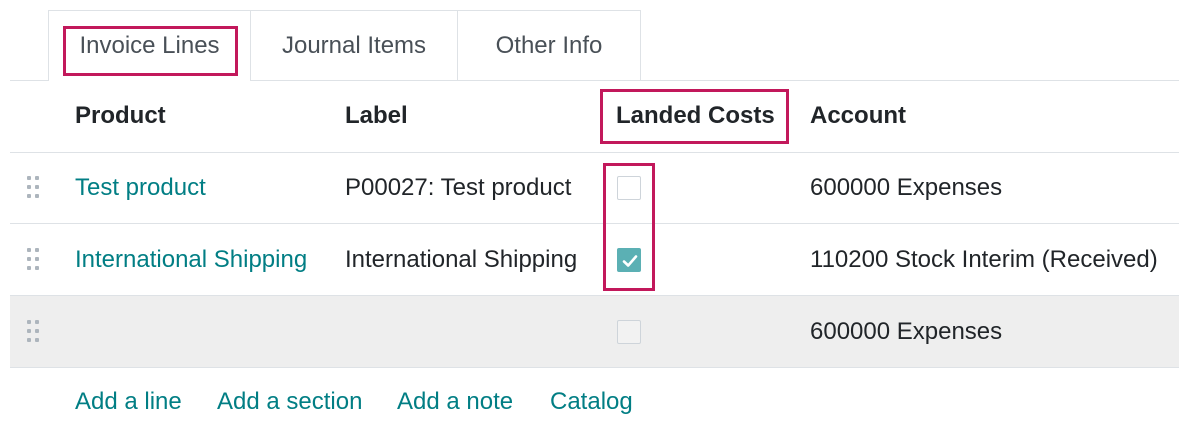  Describe the element at coordinates (458, 188) in the screenshot. I see `label-cell: P00027: Test product` at that location.